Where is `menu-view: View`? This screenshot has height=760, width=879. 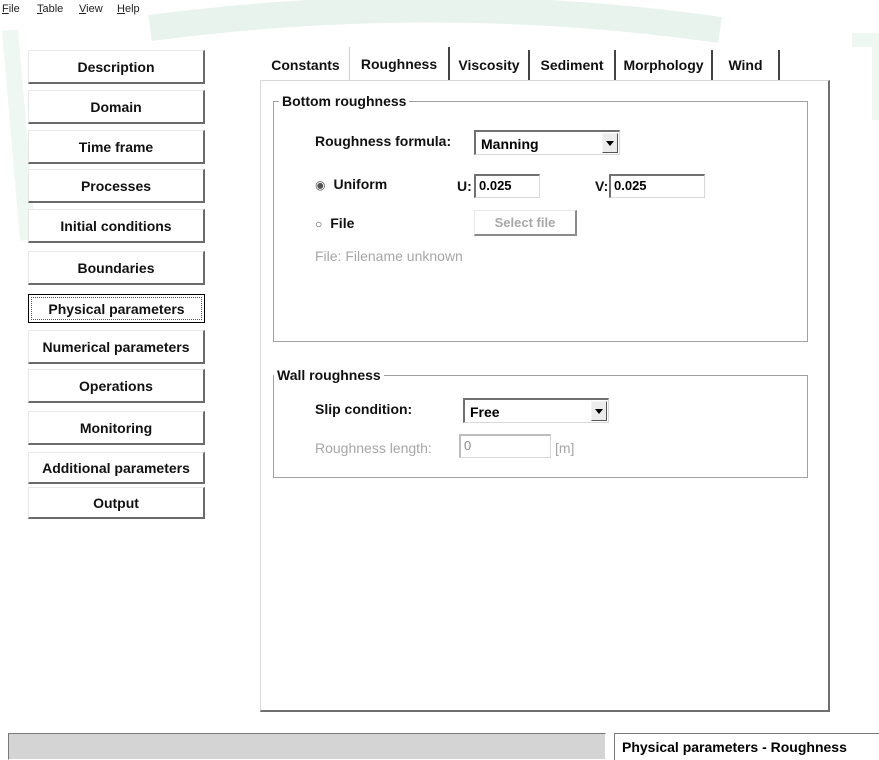
menu-view: View is located at coordinates (91, 9).